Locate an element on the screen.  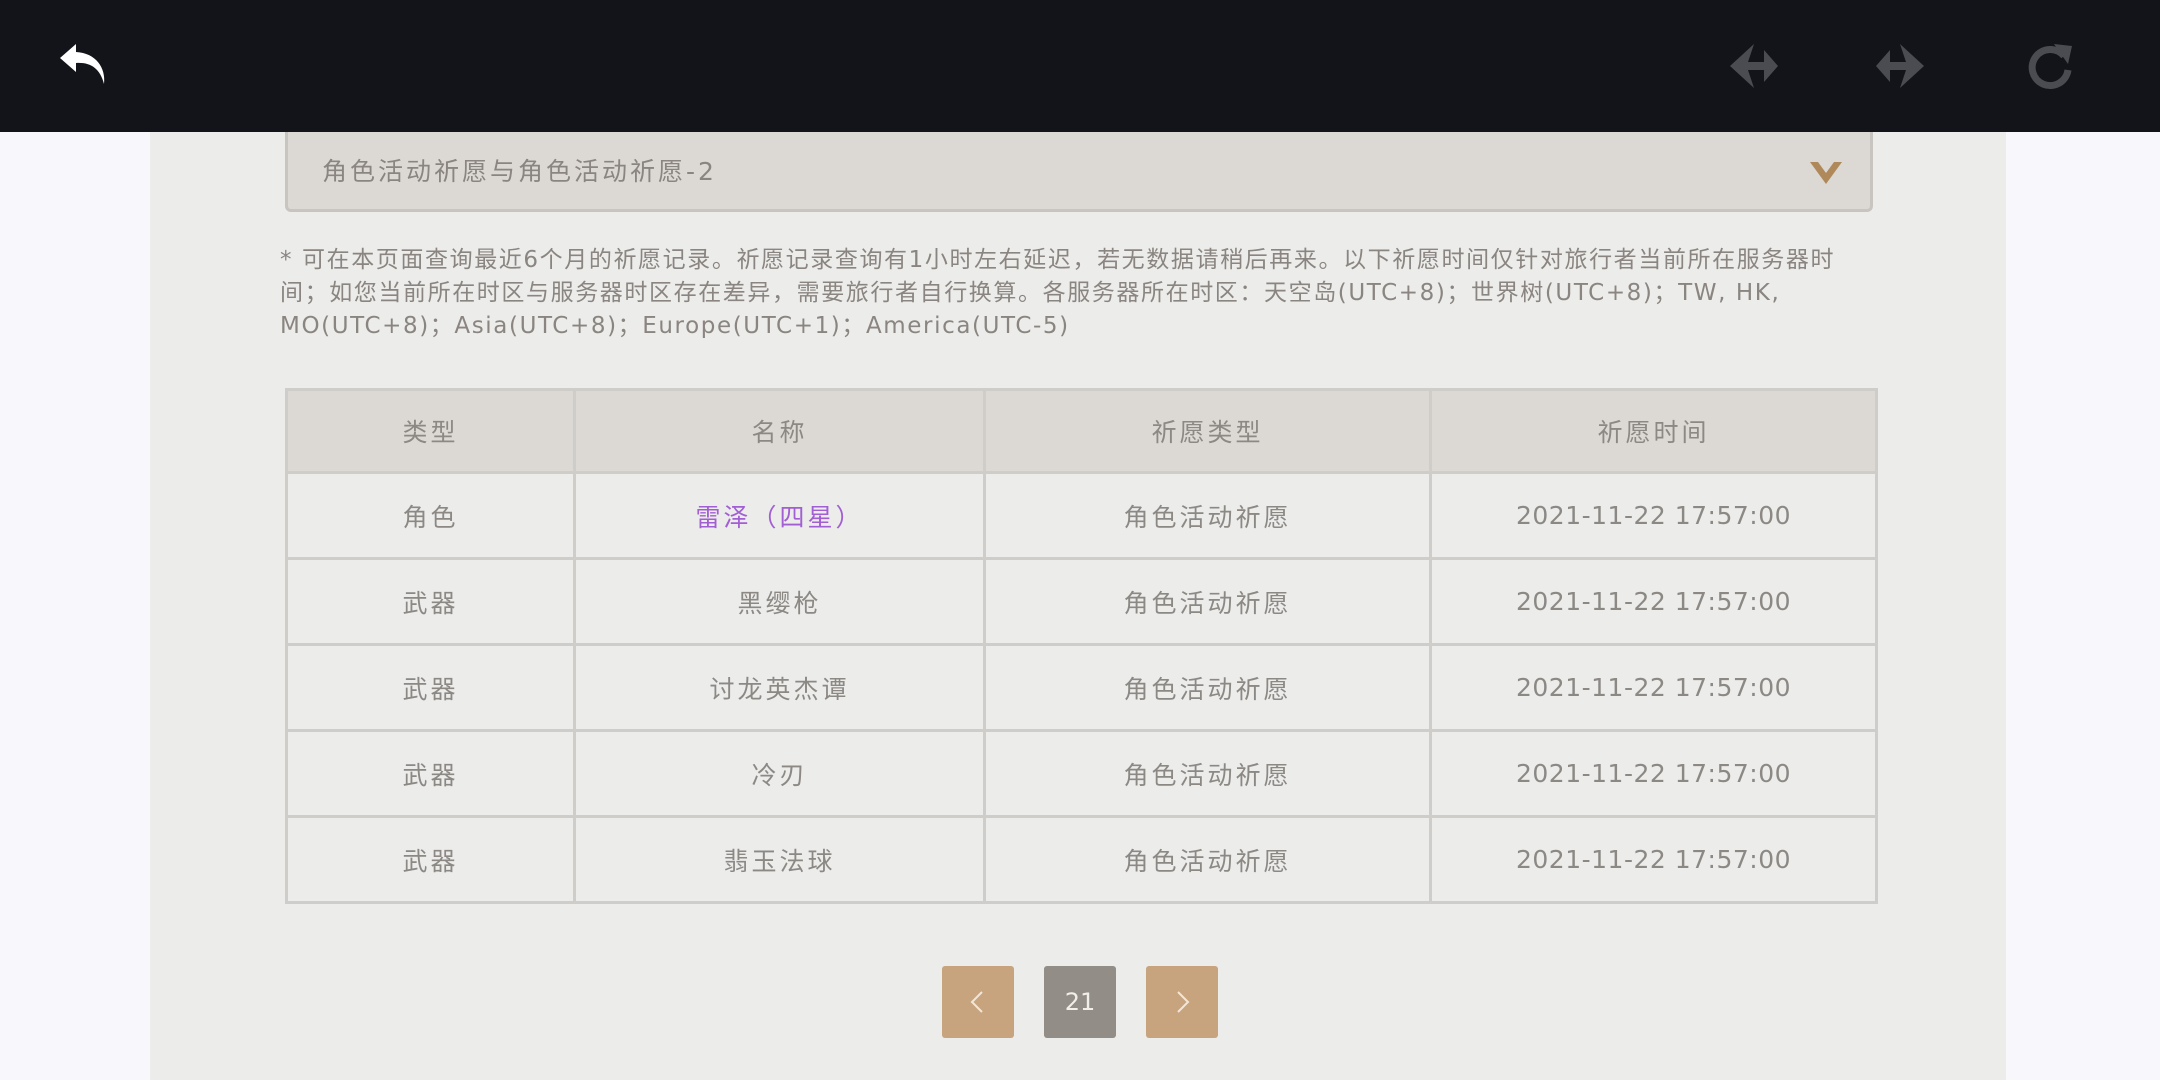
table-row: 武器 黑缨枪 角色活动祈愿 2021-11-22 17:57:00 is located at coordinates (1081, 601).